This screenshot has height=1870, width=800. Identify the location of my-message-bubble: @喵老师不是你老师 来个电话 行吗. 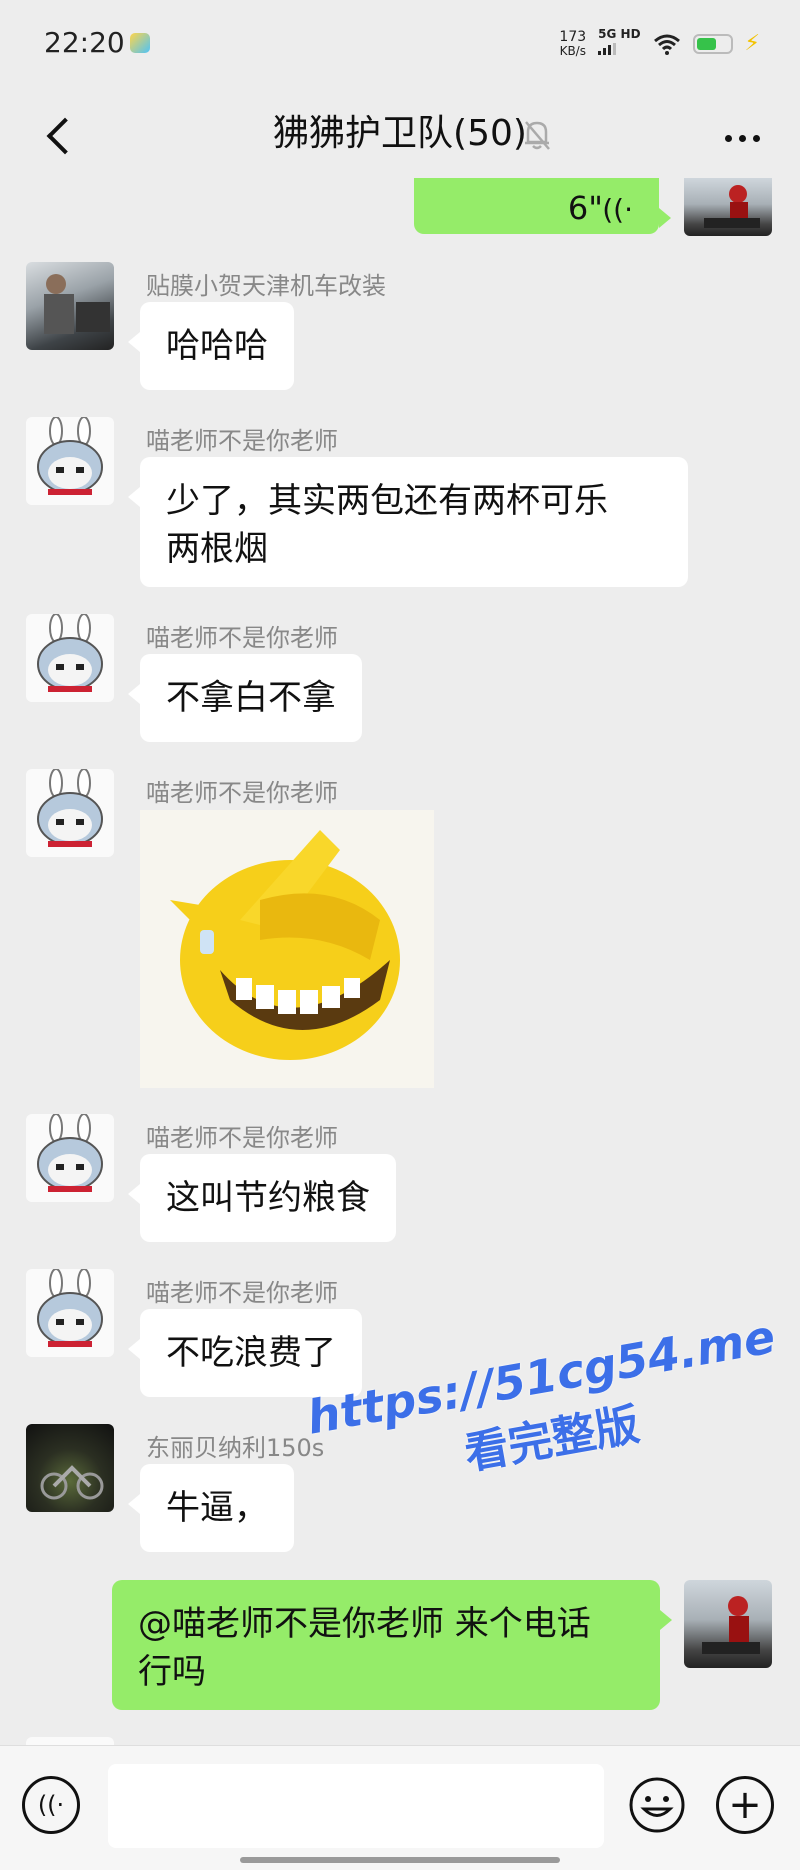
(392, 1645).